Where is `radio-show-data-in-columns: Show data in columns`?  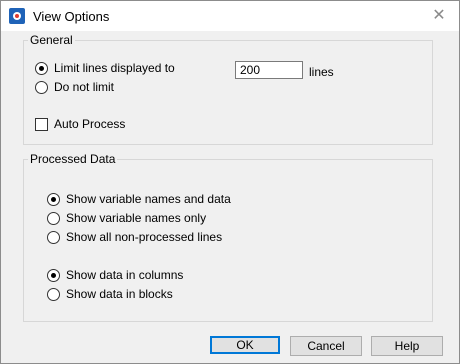
radio-show-data-in-columns: Show data in columns is located at coordinates (115, 275).